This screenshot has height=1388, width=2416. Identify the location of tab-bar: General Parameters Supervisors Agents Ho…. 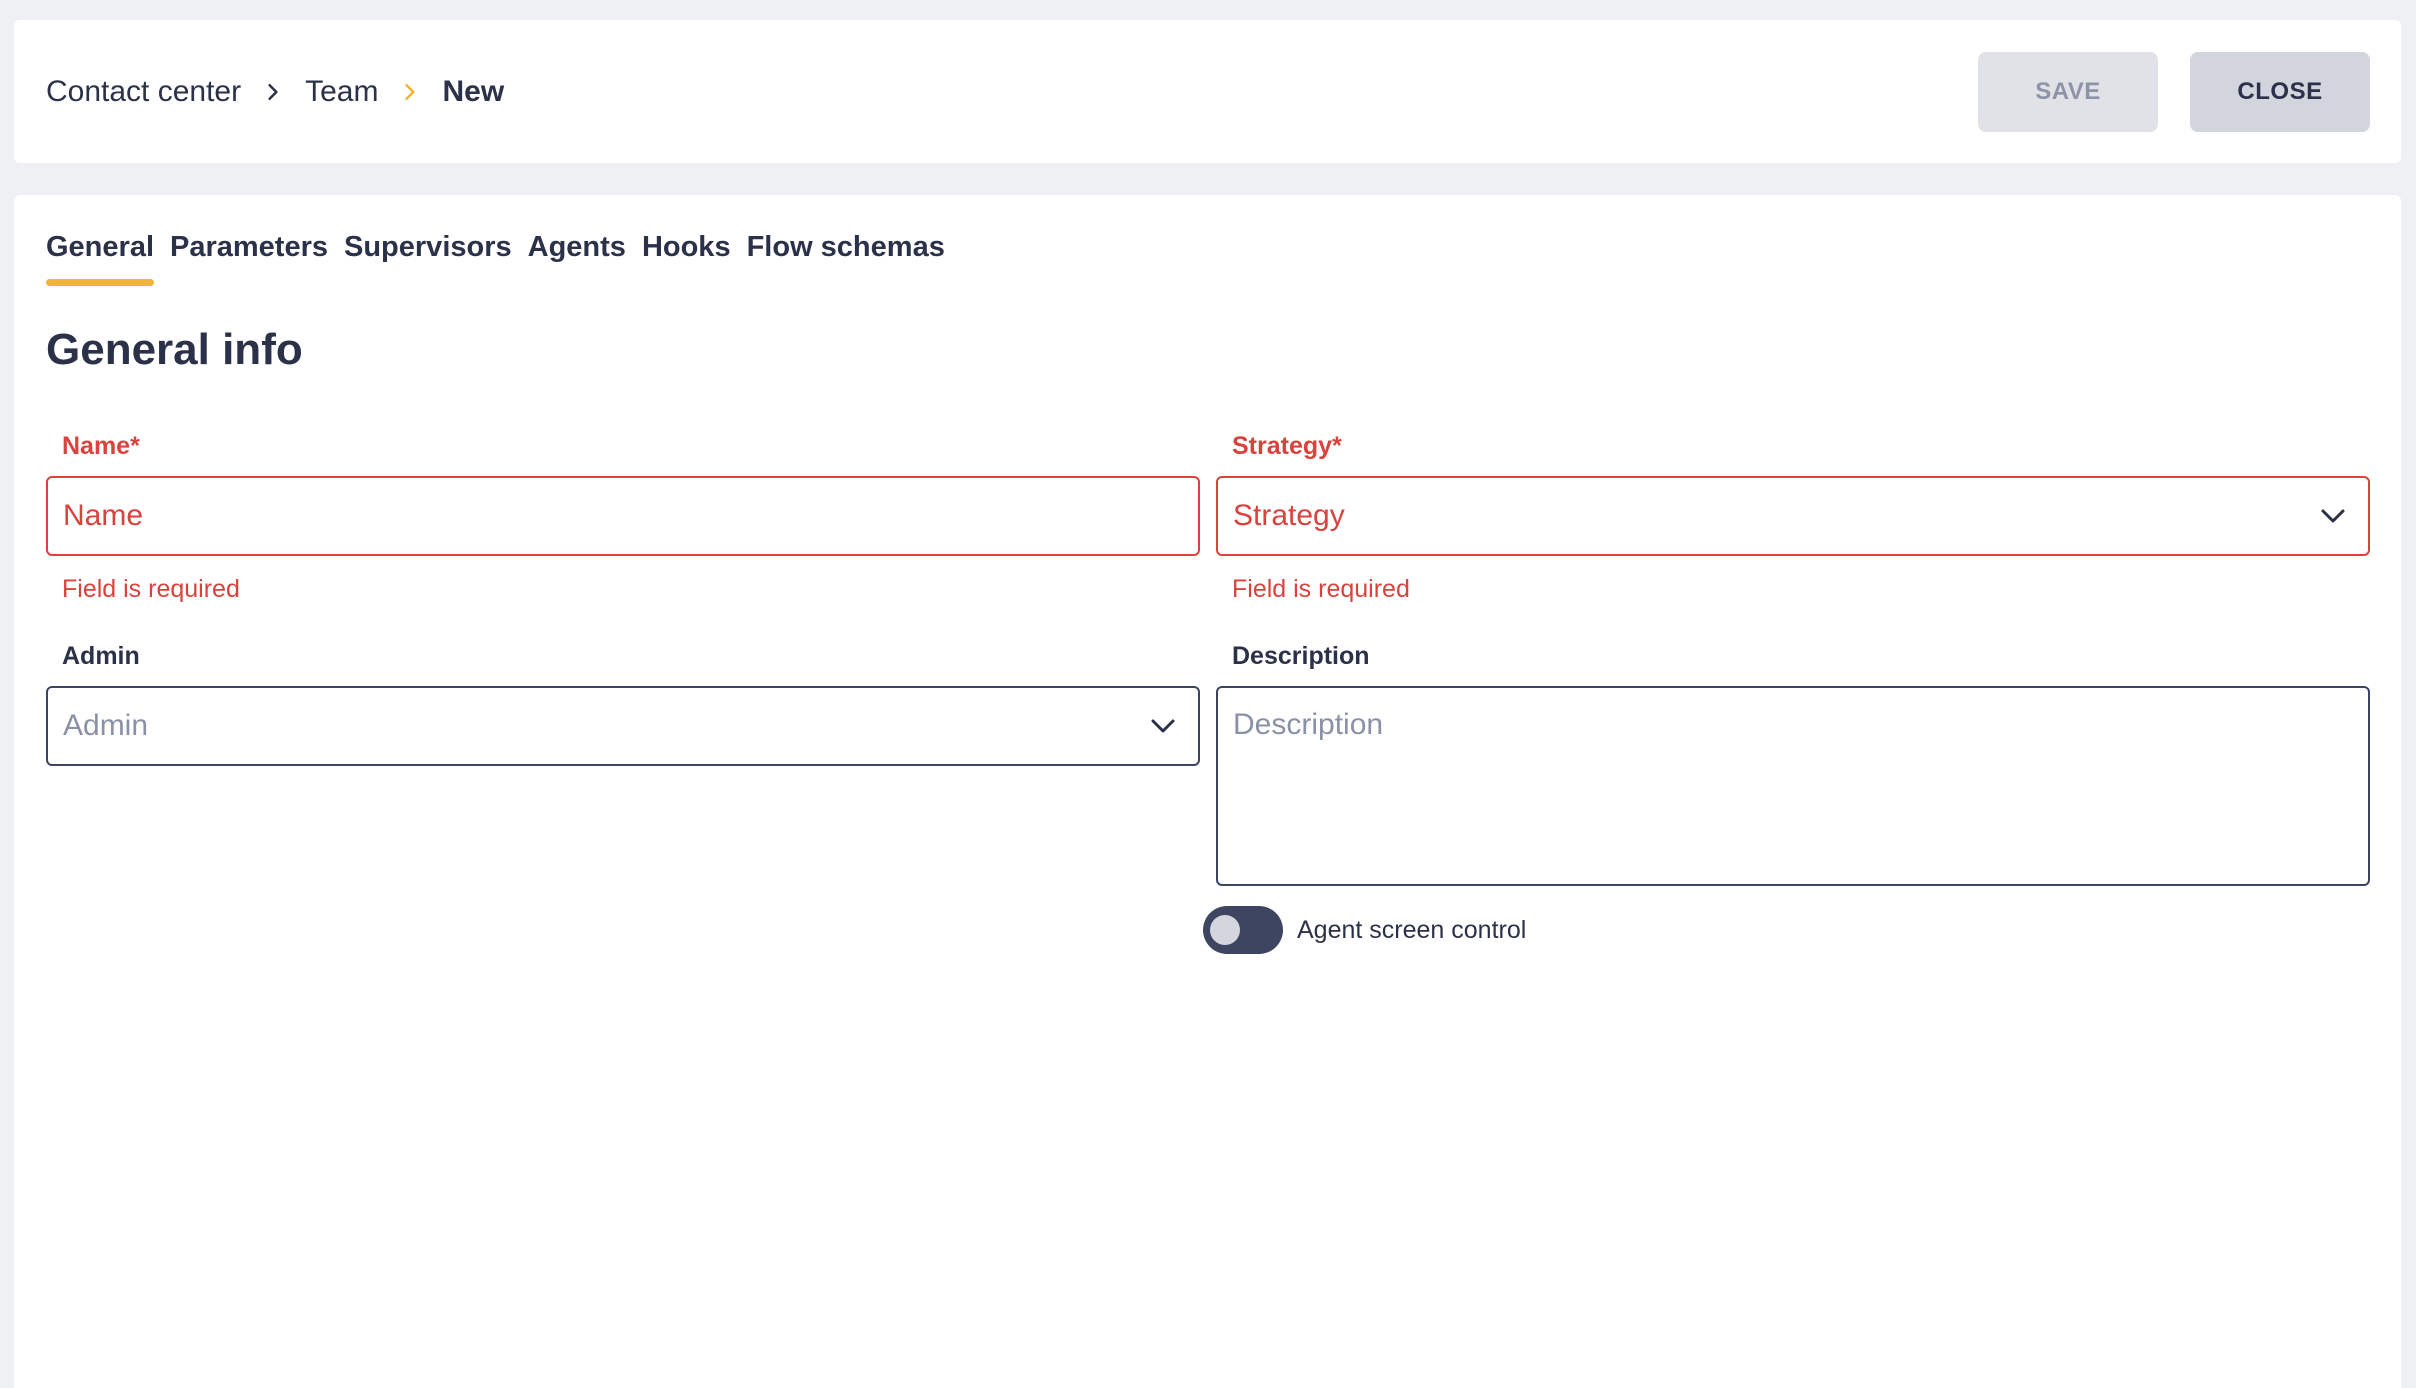
(495, 258).